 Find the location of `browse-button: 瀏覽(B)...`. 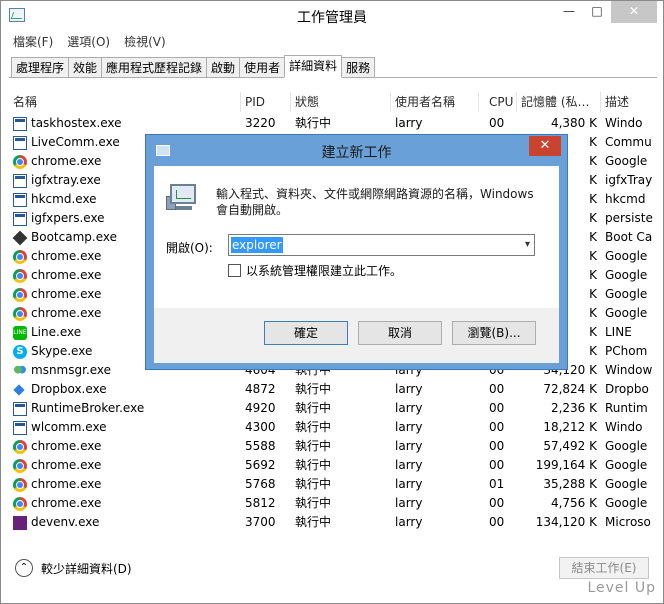

browse-button: 瀏覽(B)... is located at coordinates (494, 333).